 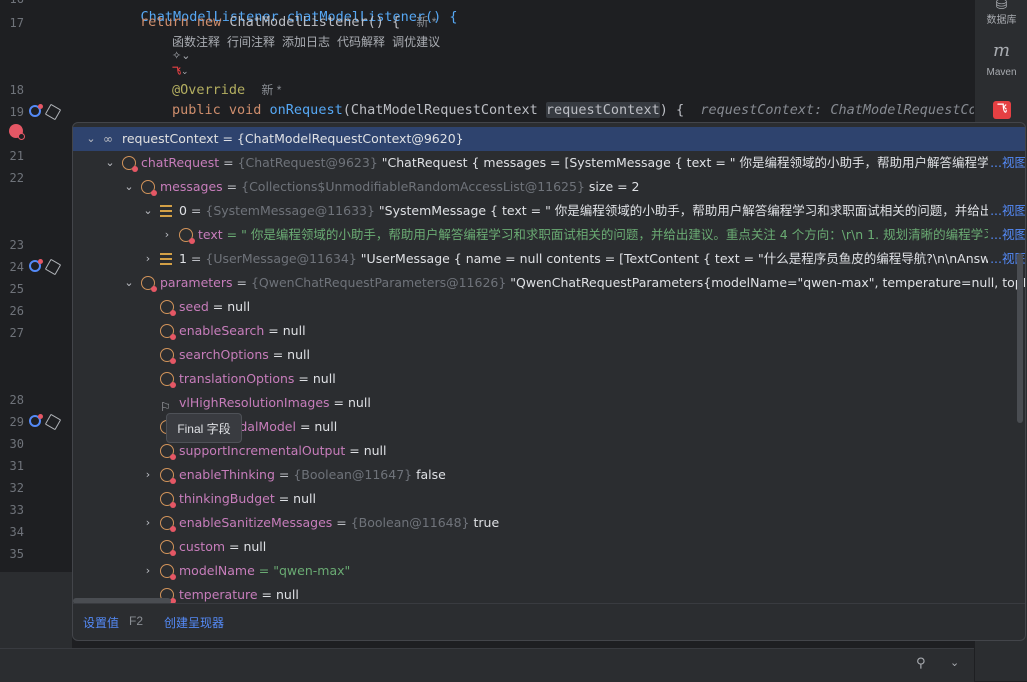 What do you see at coordinates (12, 156) in the screenshot?
I see `line-number: 21` at bounding box center [12, 156].